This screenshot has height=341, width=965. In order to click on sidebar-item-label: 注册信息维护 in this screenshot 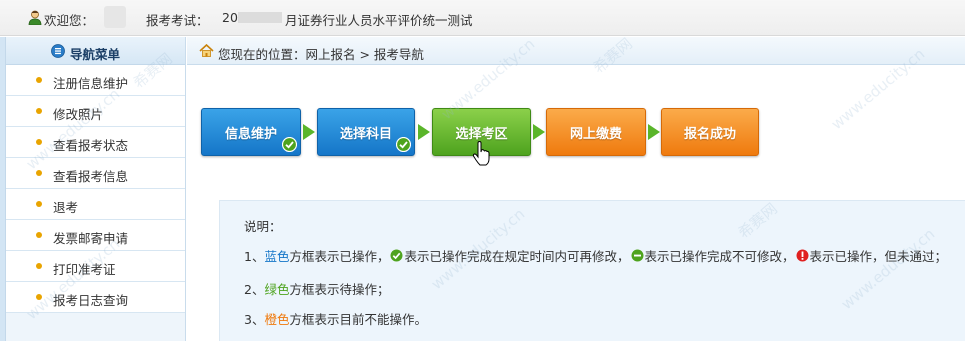, I will do `click(91, 83)`.